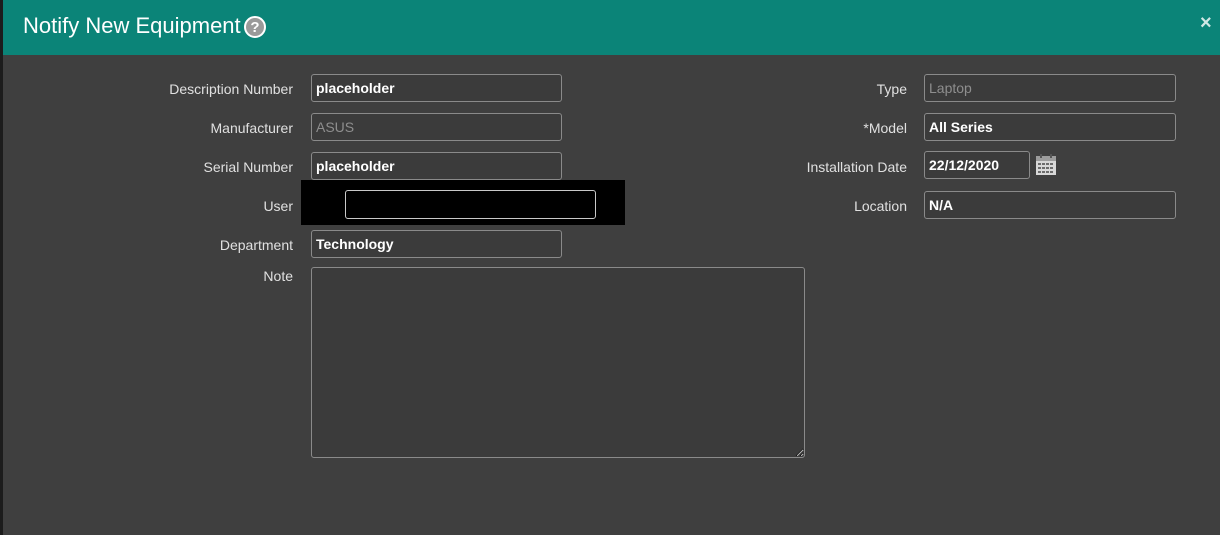 The width and height of the screenshot is (1220, 535). Describe the element at coordinates (436, 127) in the screenshot. I see `manufacturer-input` at that location.